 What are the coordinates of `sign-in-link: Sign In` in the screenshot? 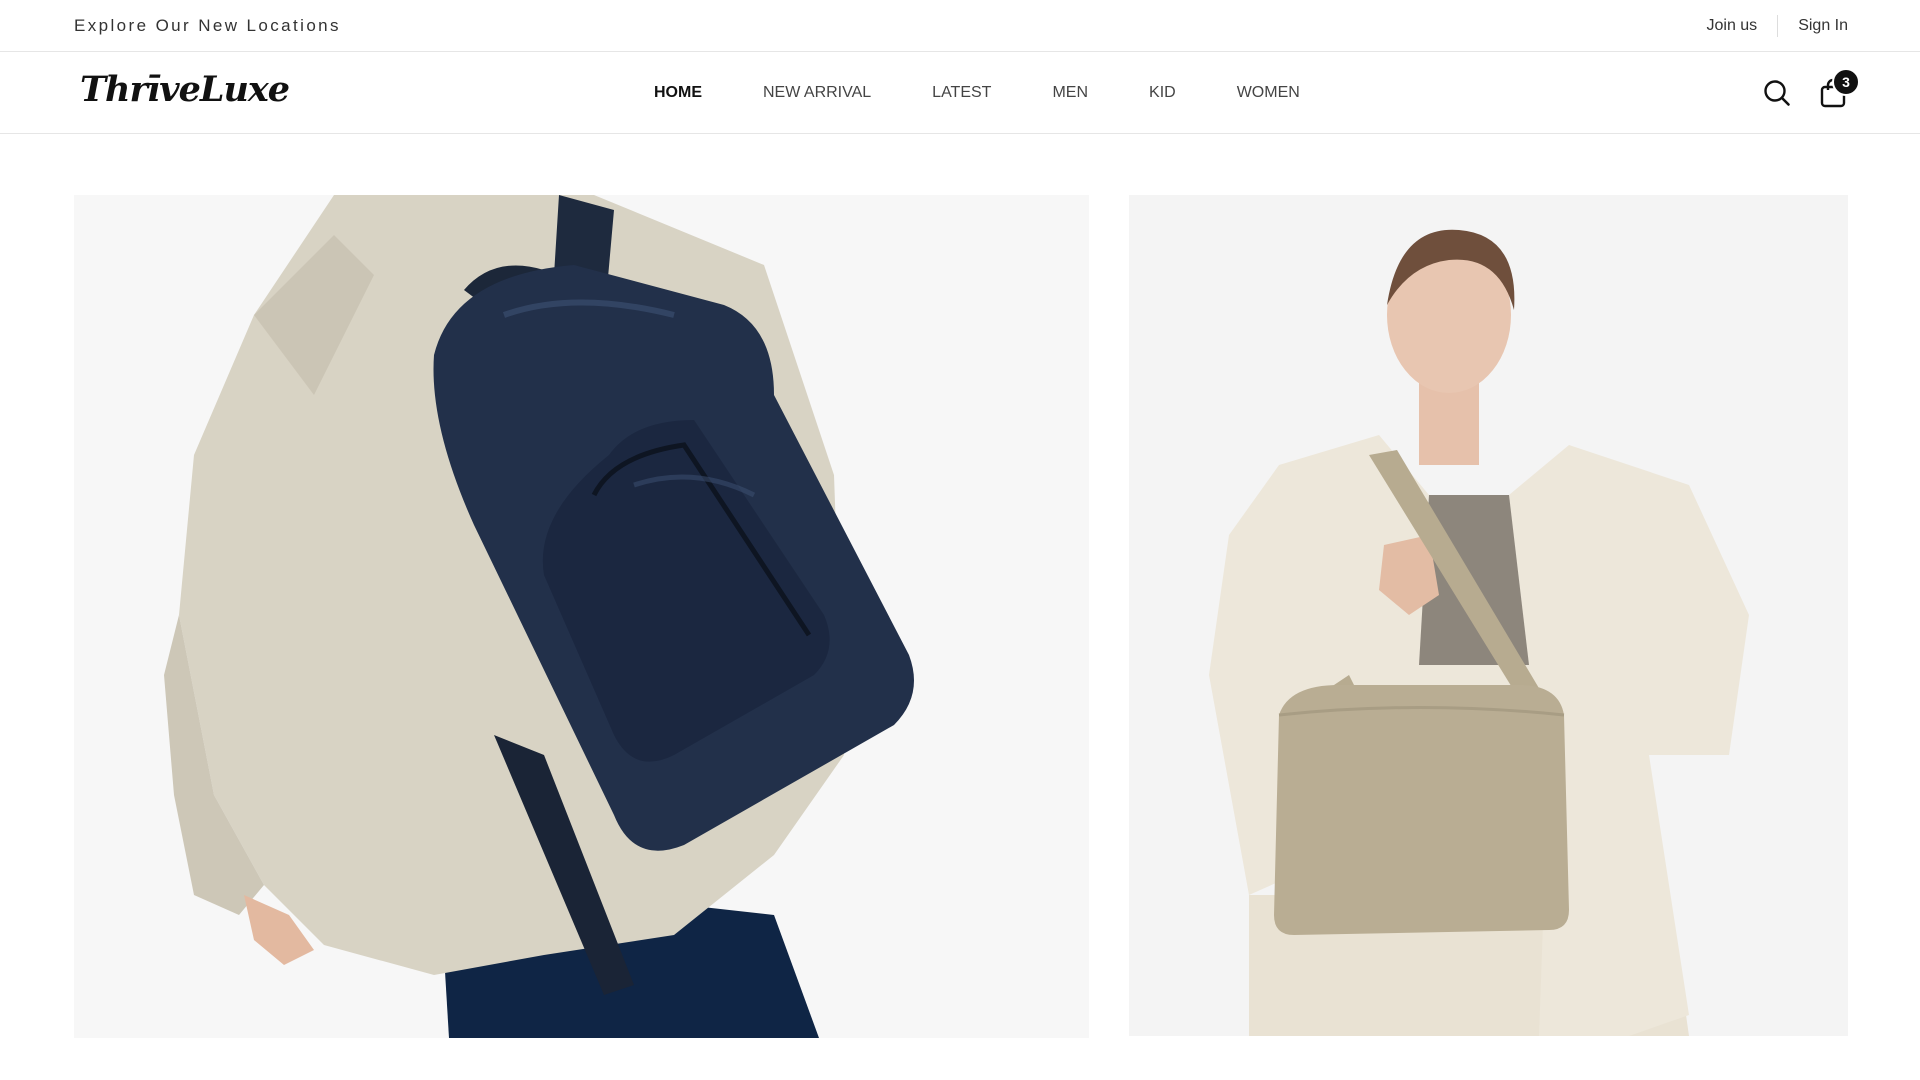 It's located at (1823, 26).